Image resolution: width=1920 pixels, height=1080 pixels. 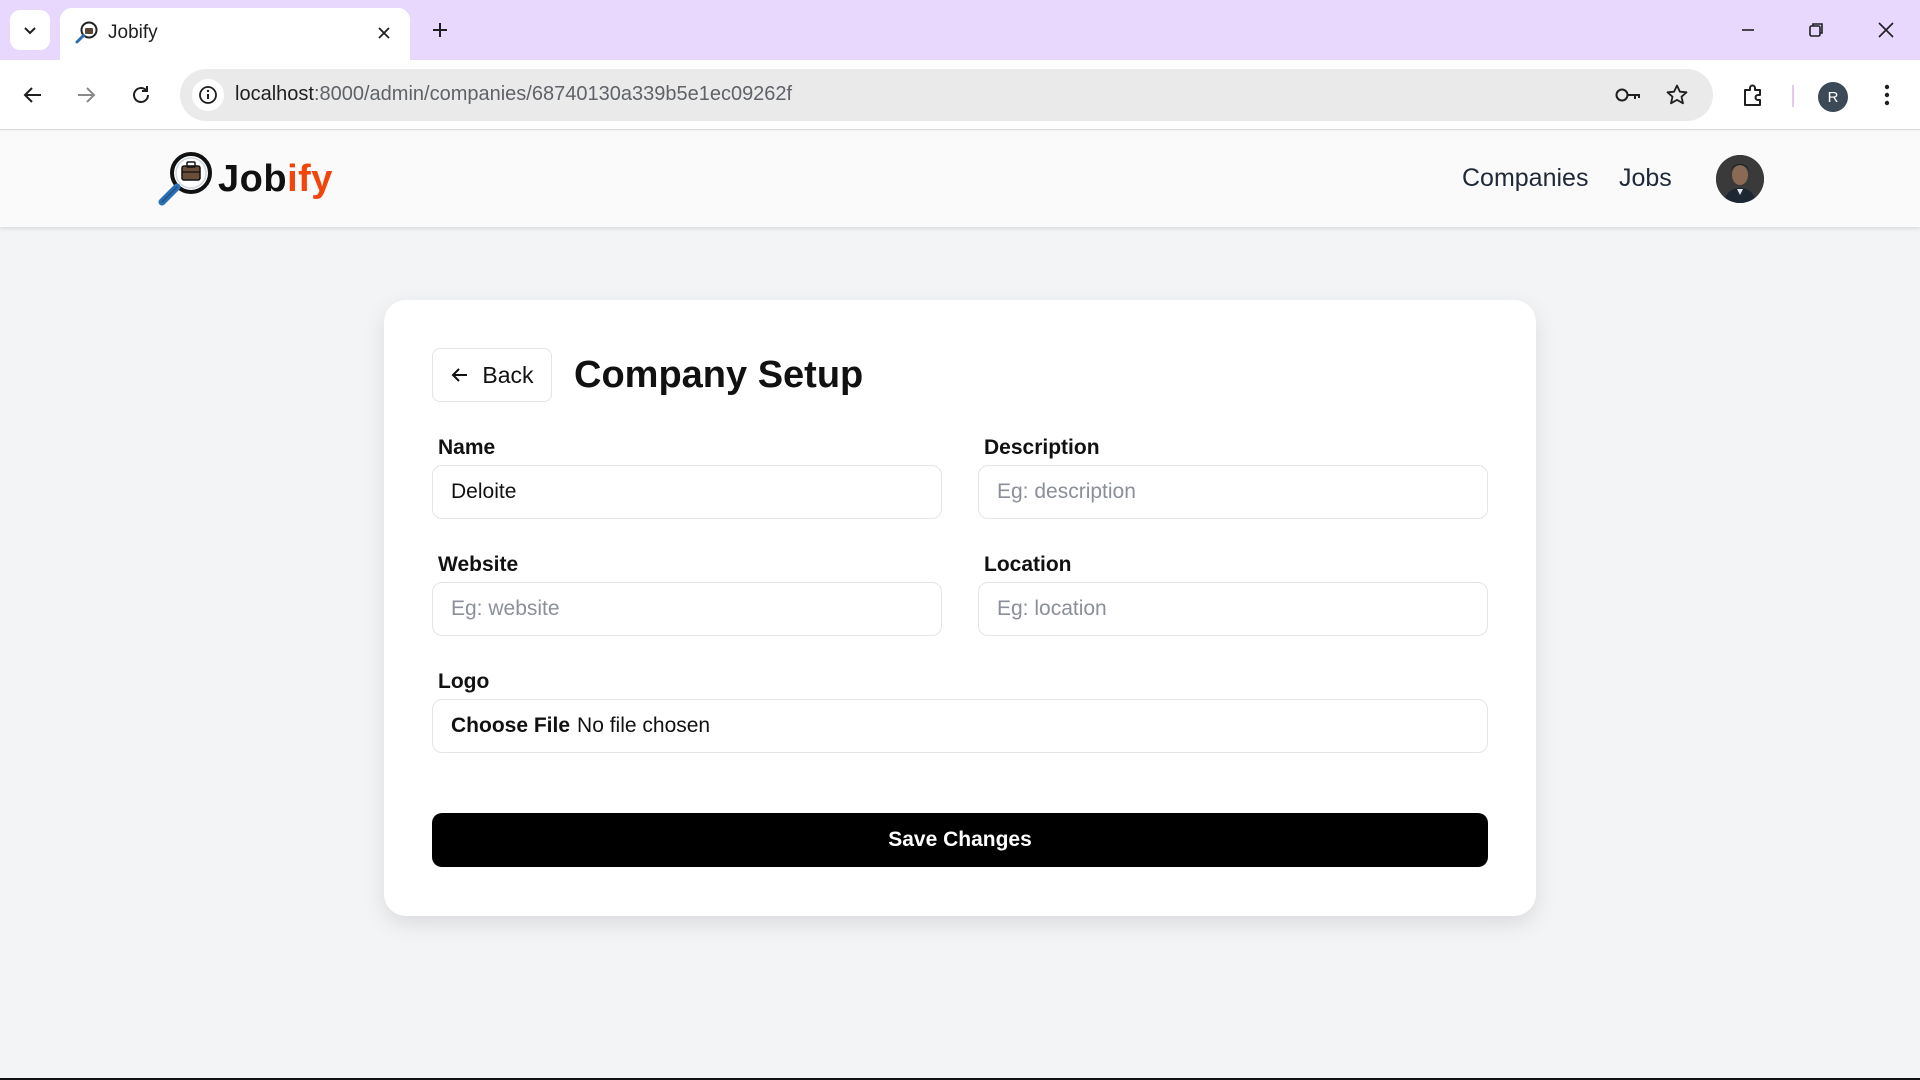 I want to click on back-button: Back, so click(x=492, y=375).